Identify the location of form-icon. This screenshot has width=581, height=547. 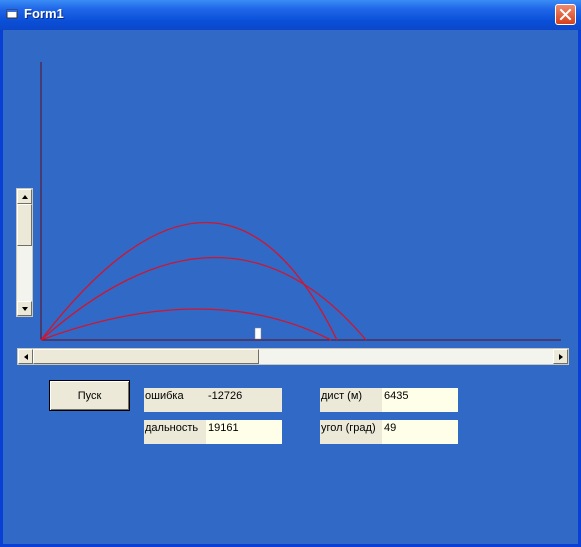
(12, 14).